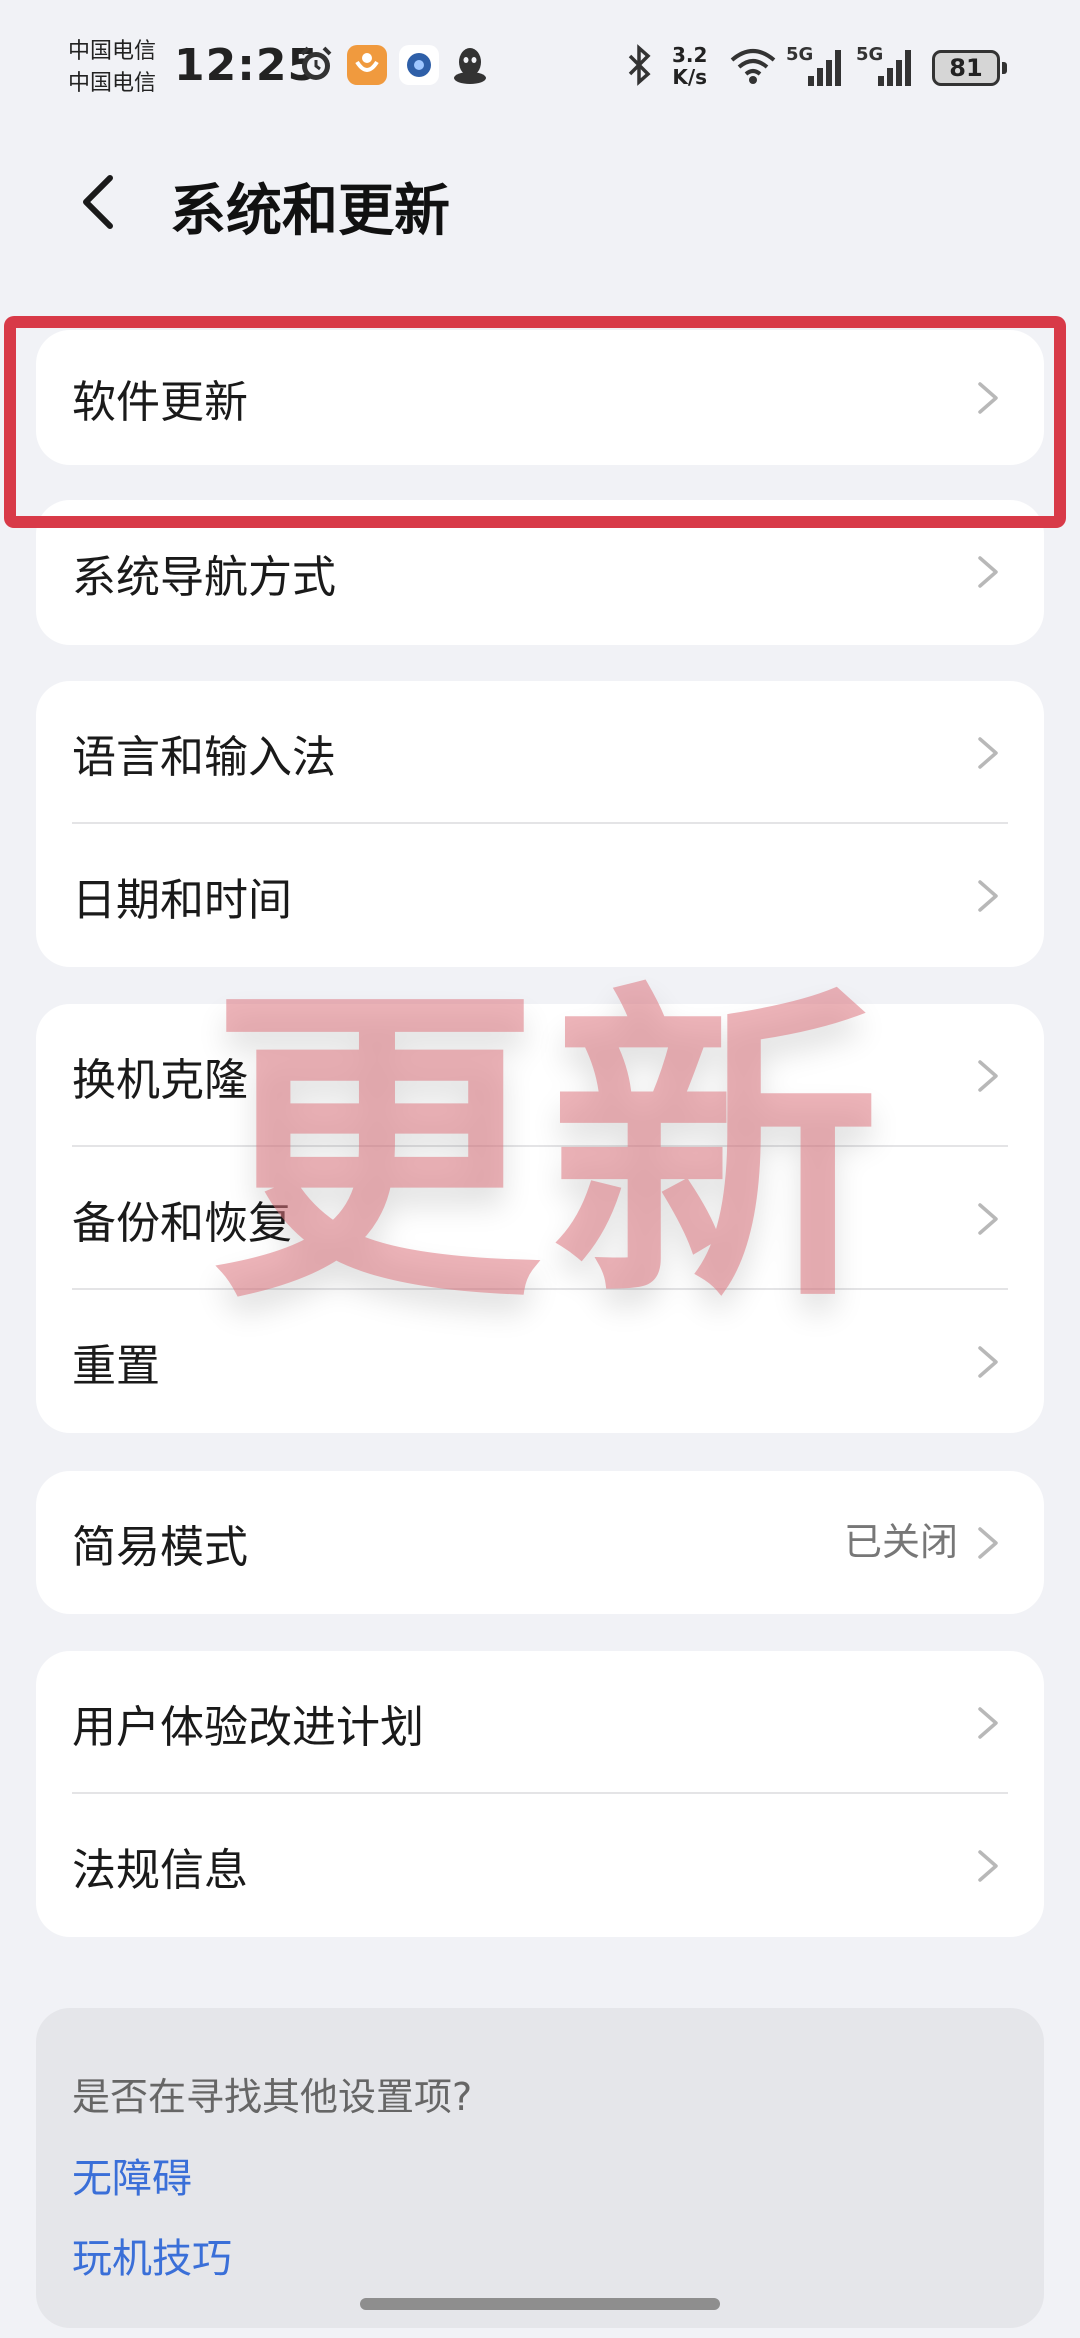  I want to click on row-phone-clone: 换机克隆, so click(540, 1075).